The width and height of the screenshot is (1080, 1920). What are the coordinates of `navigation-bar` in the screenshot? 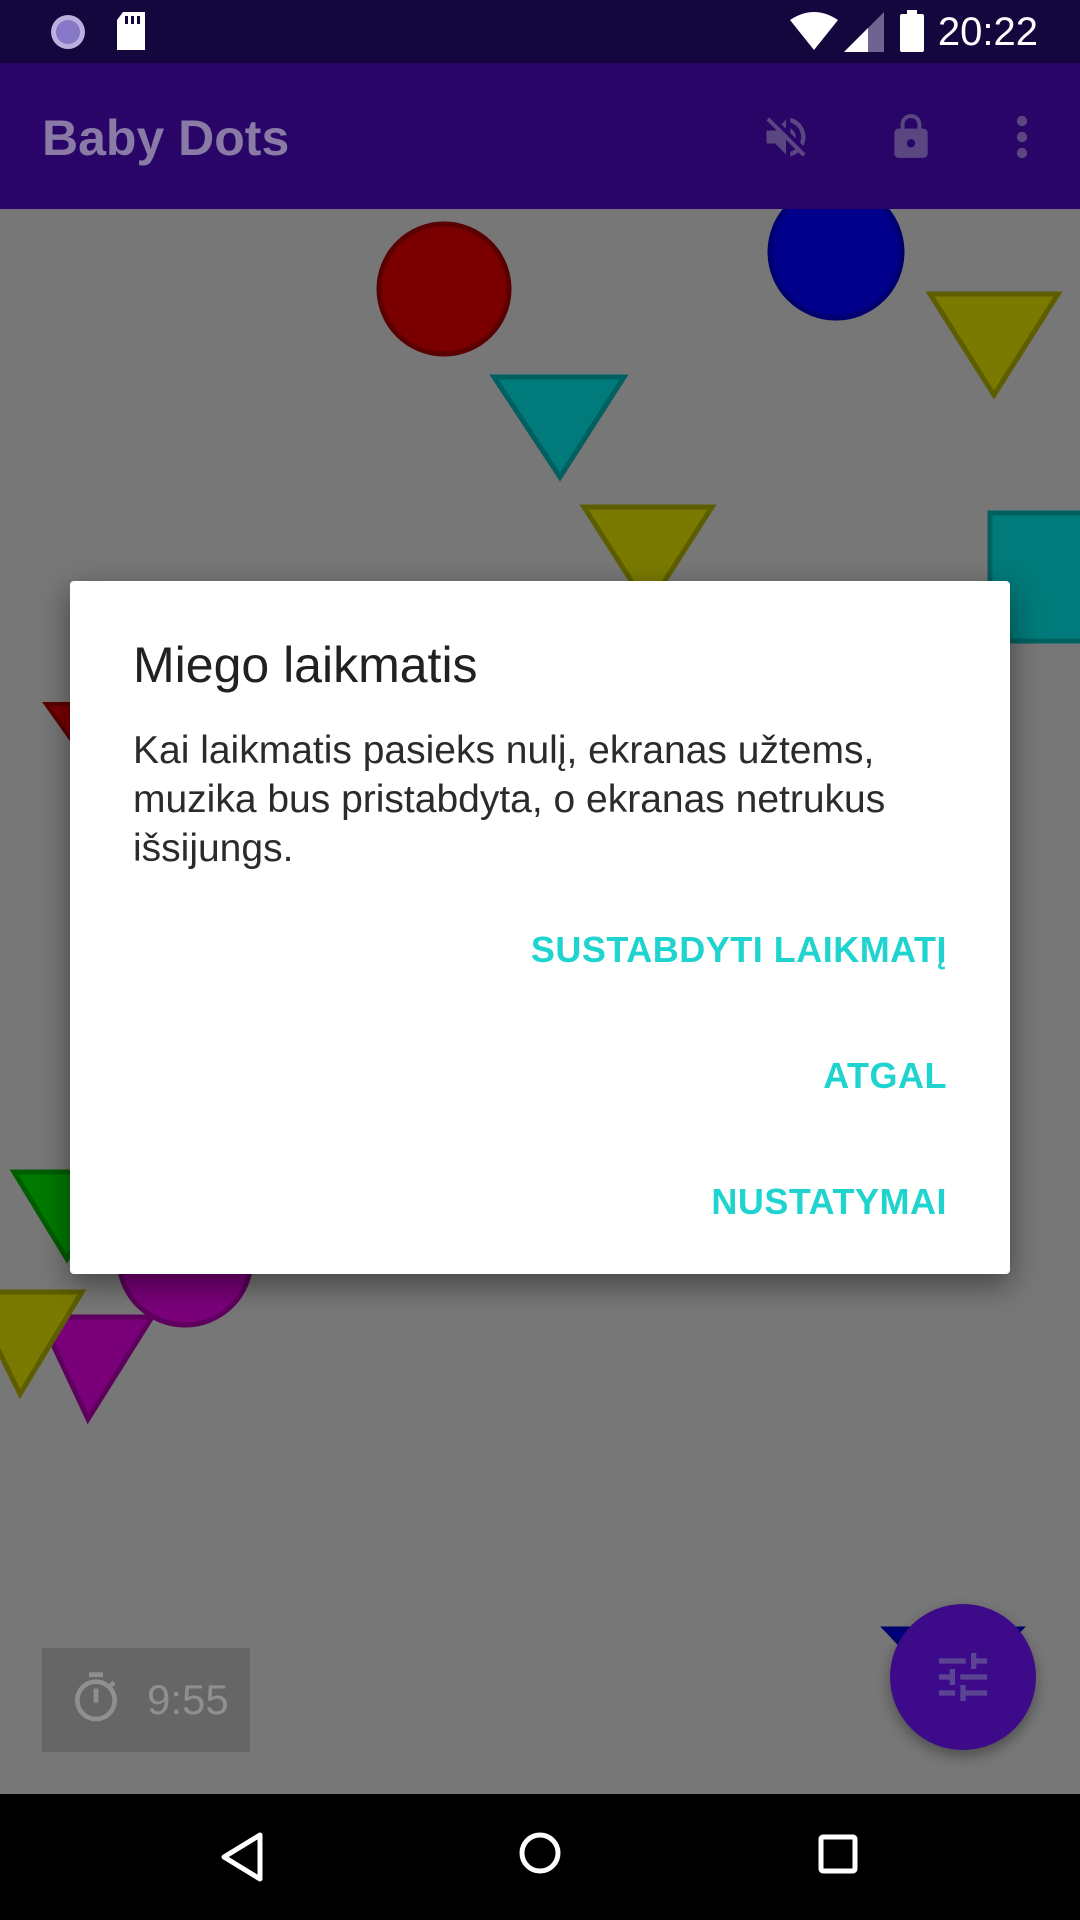 It's located at (540, 1857).